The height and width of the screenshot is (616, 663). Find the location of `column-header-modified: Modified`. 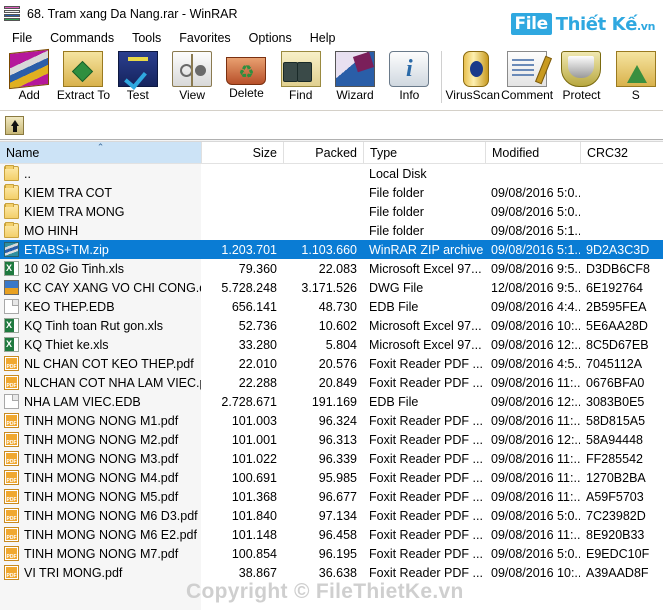

column-header-modified: Modified is located at coordinates (532, 152).